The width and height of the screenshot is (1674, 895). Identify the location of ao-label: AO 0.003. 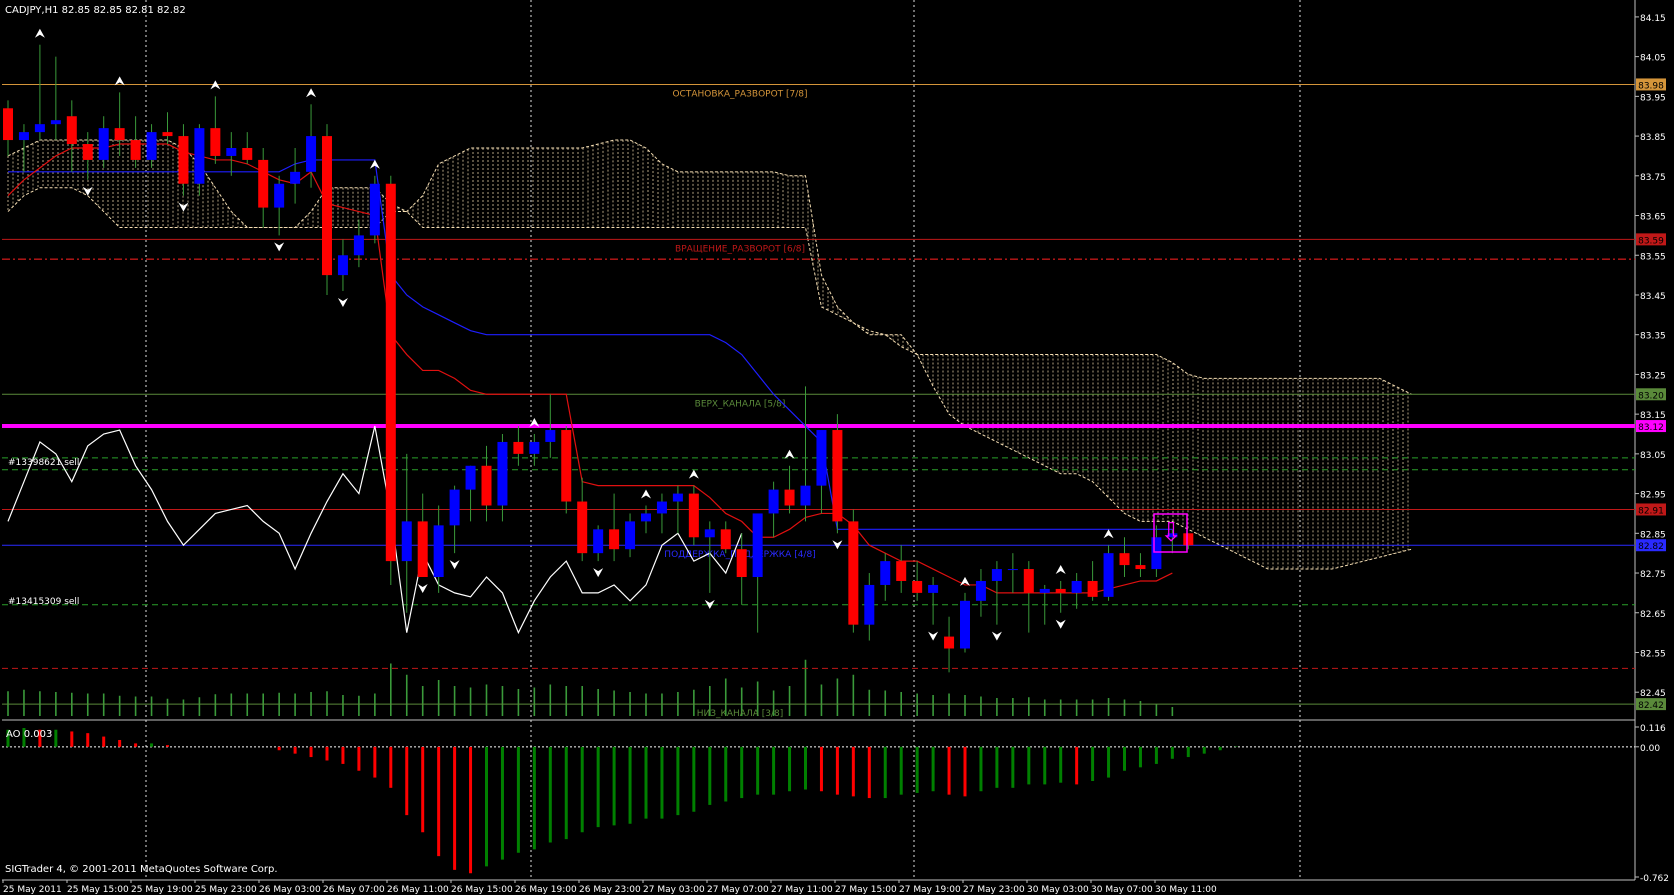
(29, 734).